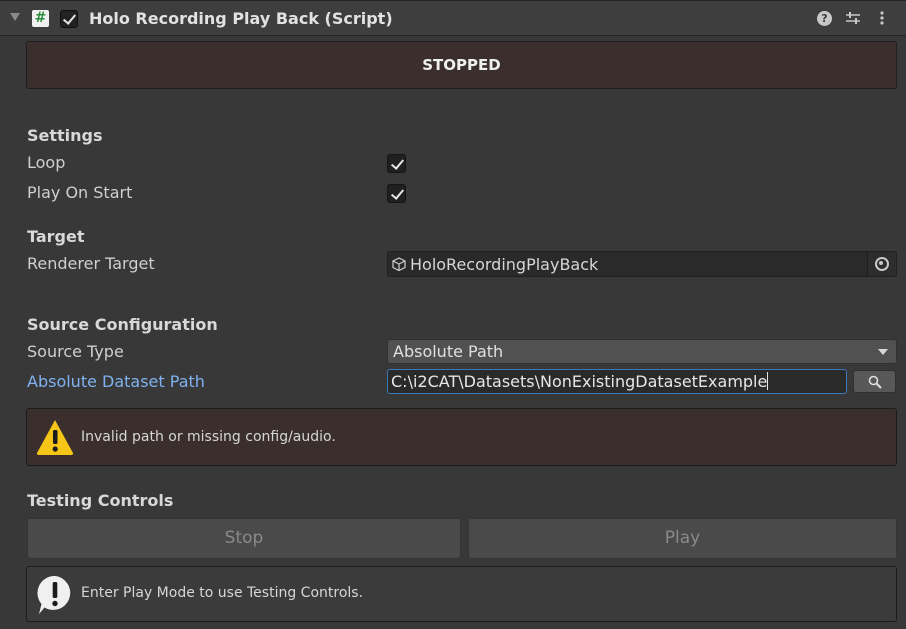 The height and width of the screenshot is (629, 906). Describe the element at coordinates (399, 264) in the screenshot. I see `cube-icon` at that location.